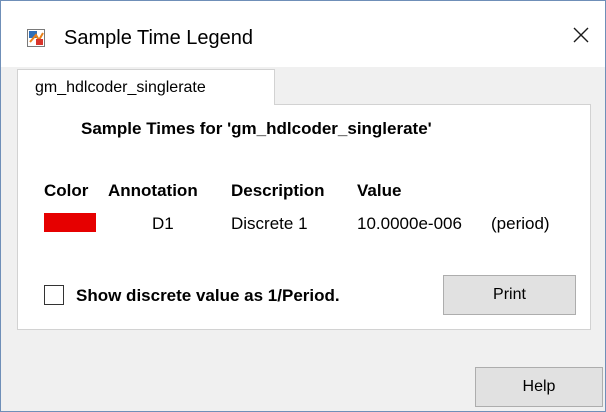  I want to click on description-cell: Discrete 1, so click(269, 223).